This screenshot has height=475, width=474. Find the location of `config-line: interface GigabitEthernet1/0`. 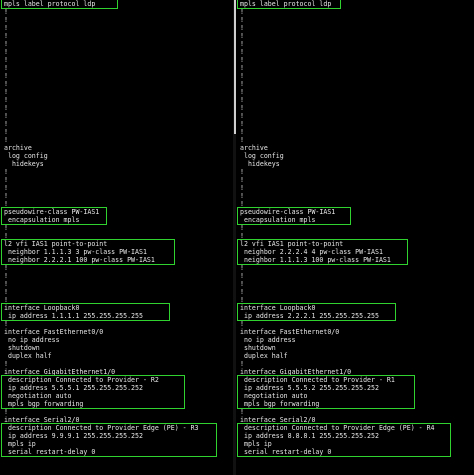

config-line: interface GigabitEthernet1/0 is located at coordinates (296, 372).